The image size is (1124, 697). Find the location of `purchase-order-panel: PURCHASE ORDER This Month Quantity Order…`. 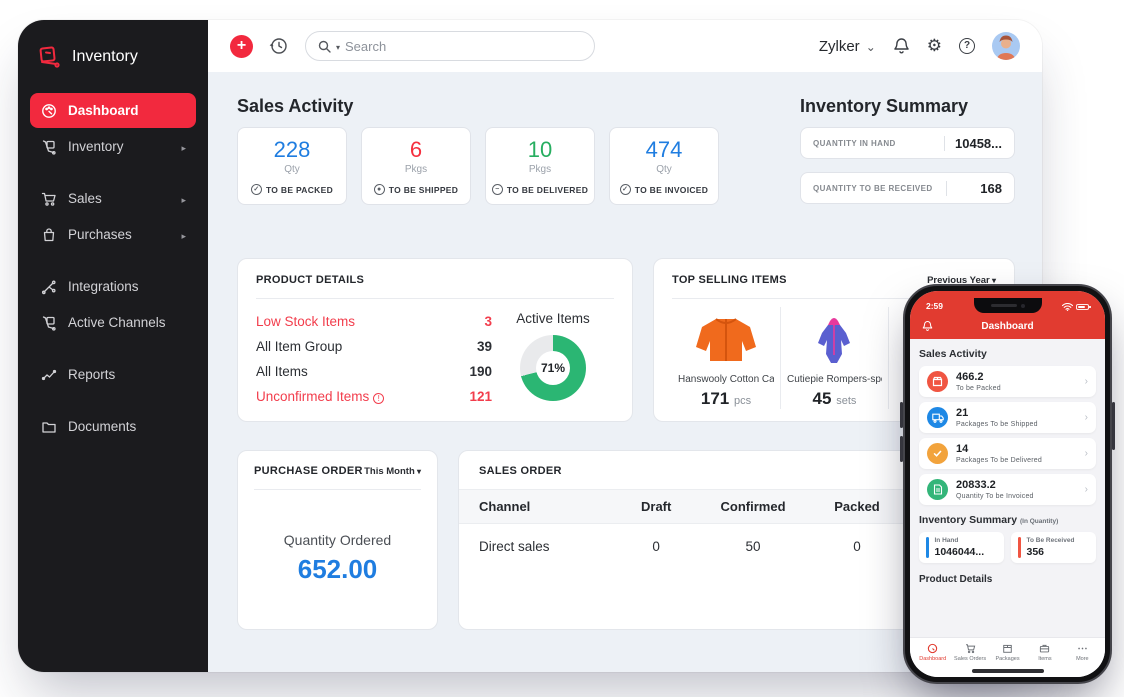

purchase-order-panel: PURCHASE ORDER This Month Quantity Order… is located at coordinates (337, 540).